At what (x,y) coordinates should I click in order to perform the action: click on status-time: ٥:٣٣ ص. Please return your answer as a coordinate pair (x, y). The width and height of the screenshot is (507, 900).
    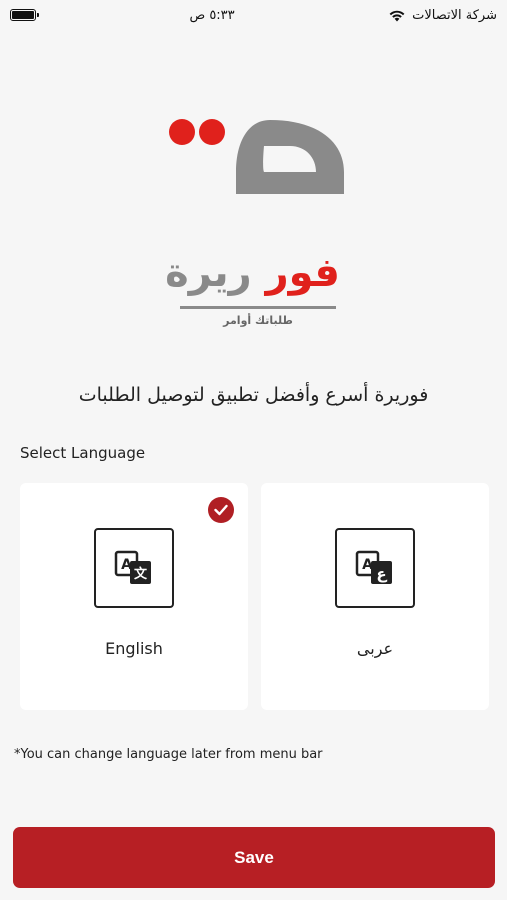
    Looking at the image, I should click on (212, 15).